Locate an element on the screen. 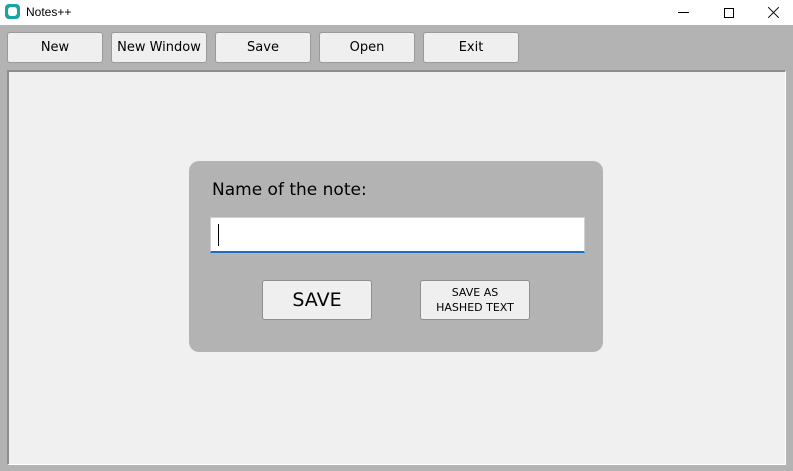 This screenshot has height=471, width=793. minimize-button is located at coordinates (683, 12).